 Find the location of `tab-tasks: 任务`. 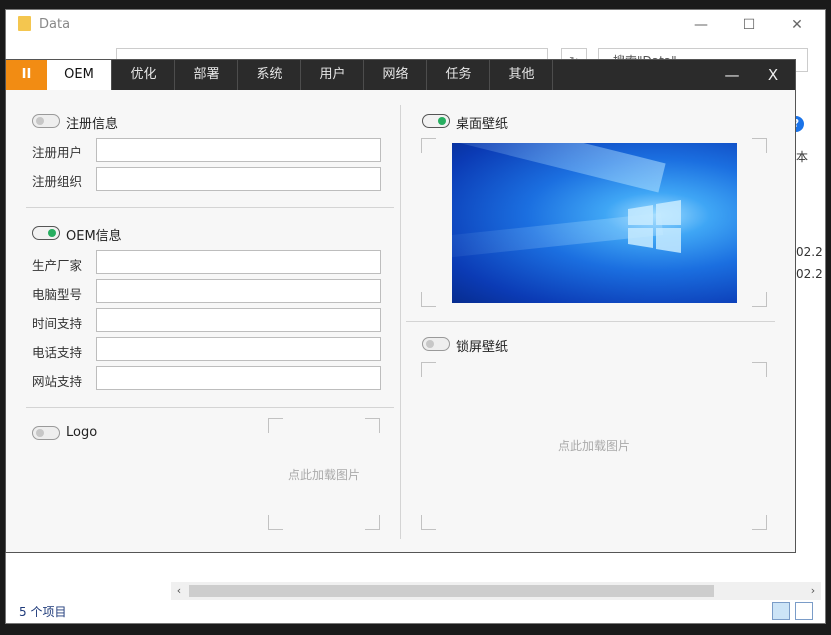

tab-tasks: 任务 is located at coordinates (458, 75).